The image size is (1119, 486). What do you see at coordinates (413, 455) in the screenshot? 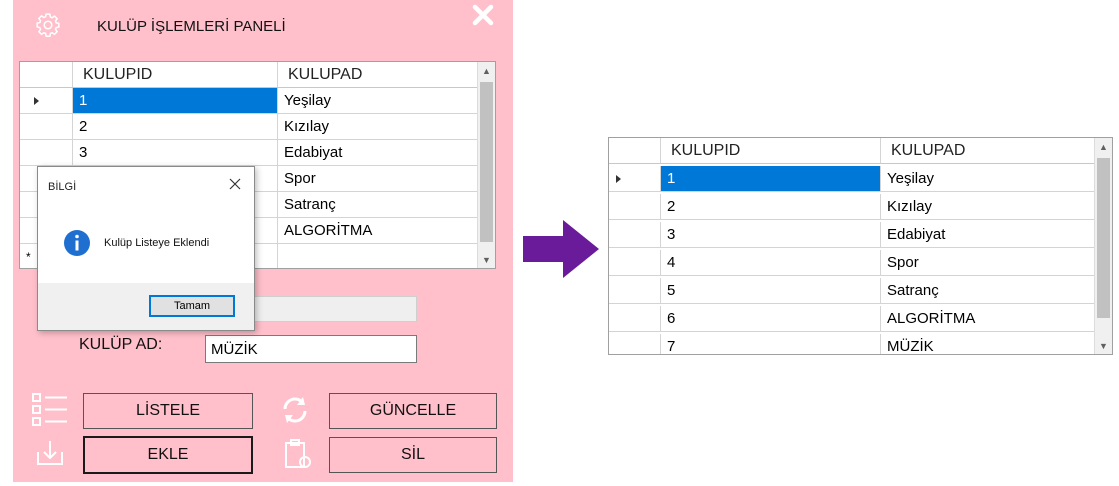
I see `sil-button: SİL` at bounding box center [413, 455].